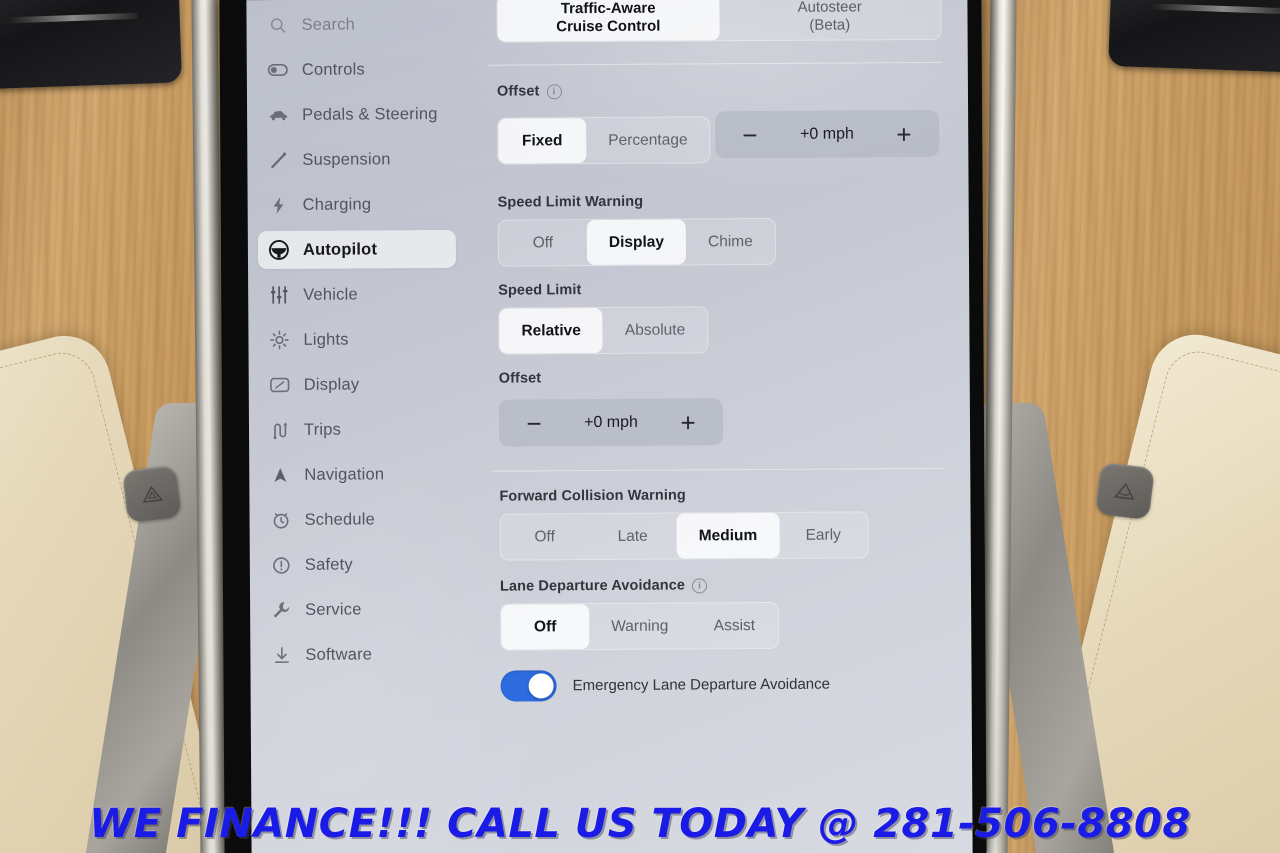  I want to click on suspension-icon, so click(278, 160).